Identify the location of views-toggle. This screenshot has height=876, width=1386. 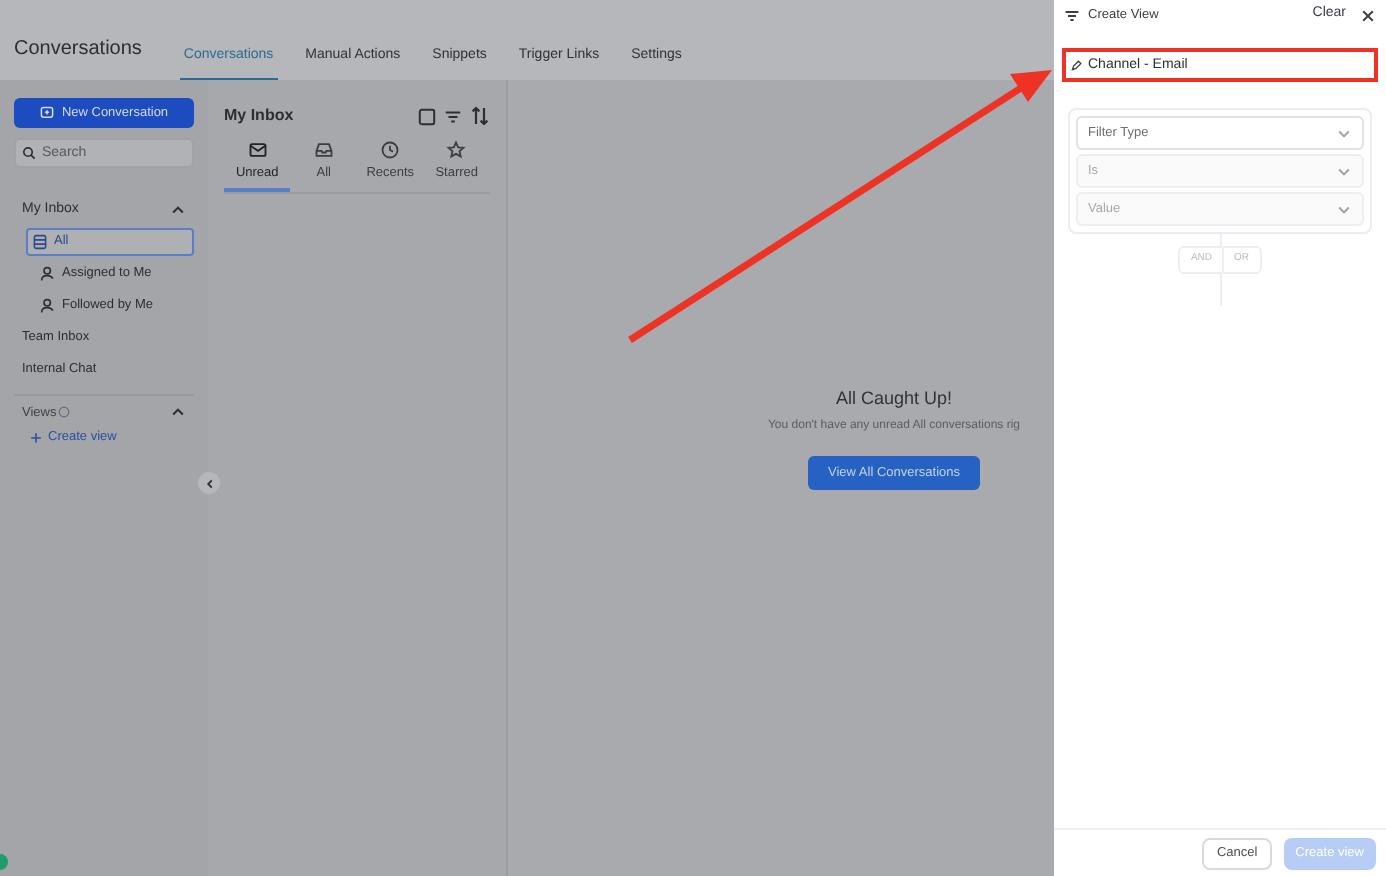
(177, 412).